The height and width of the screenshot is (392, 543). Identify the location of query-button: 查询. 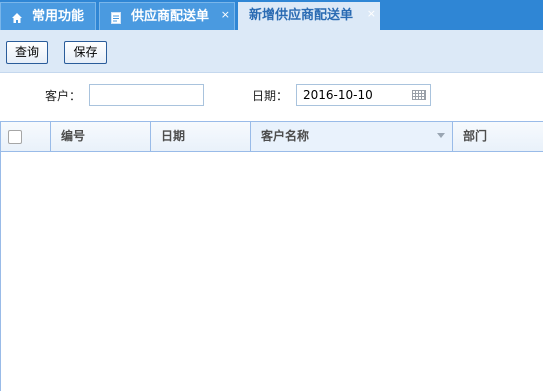
(27, 52).